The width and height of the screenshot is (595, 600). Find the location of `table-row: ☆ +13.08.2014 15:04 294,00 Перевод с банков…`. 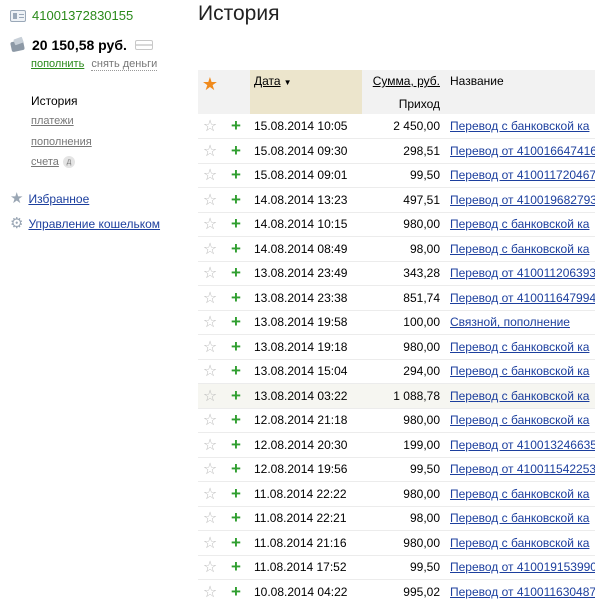

table-row: ☆ +13.08.2014 15:04 294,00 Перевод с банков… is located at coordinates (396, 371).